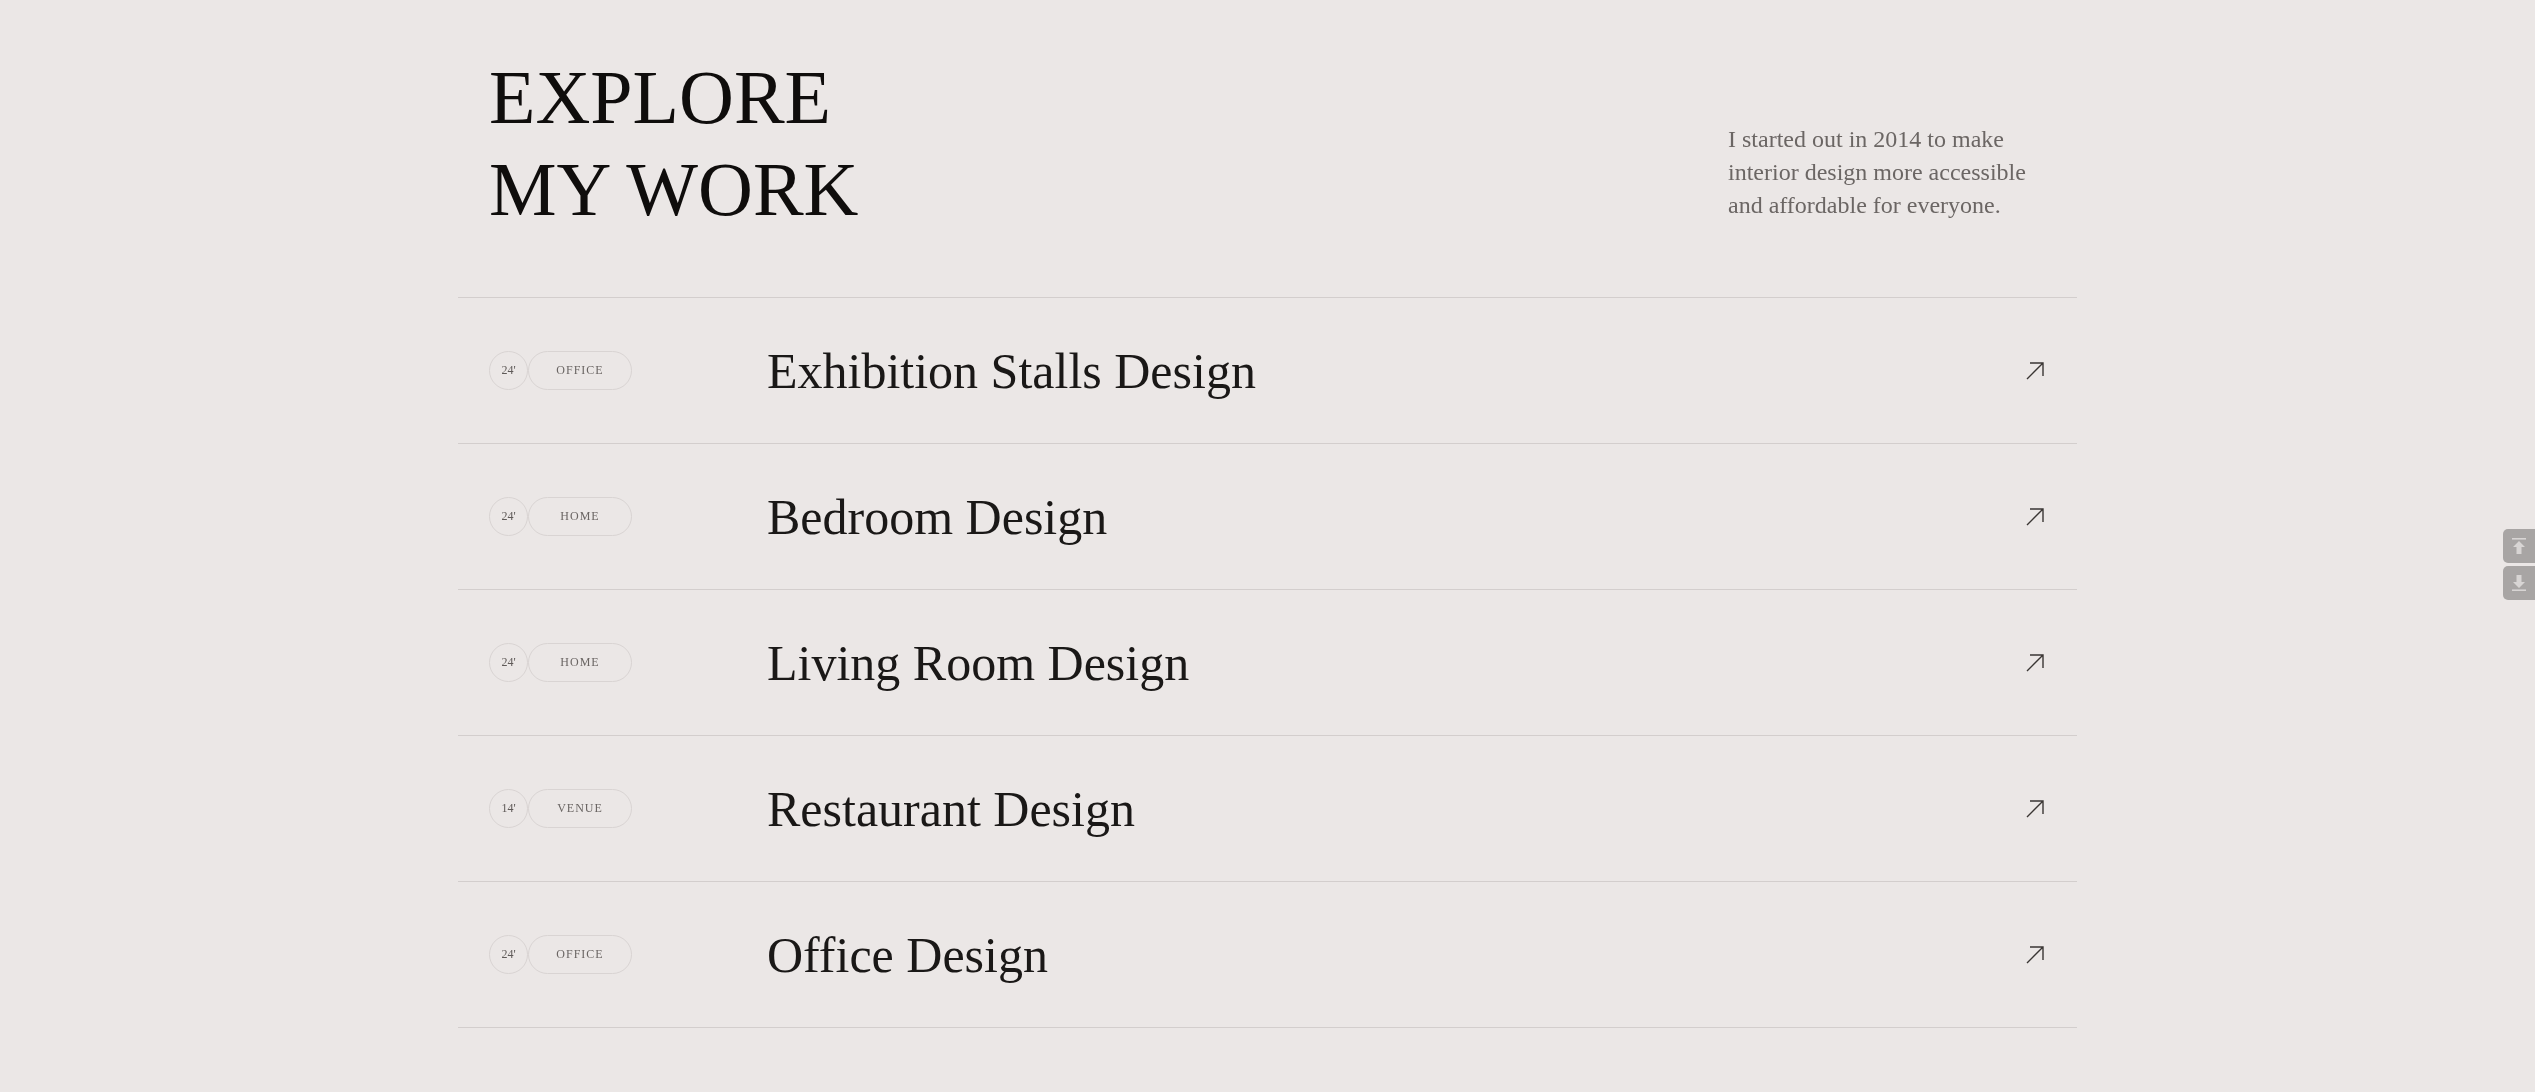  What do you see at coordinates (978, 662) in the screenshot?
I see `project-title: Living Room Design` at bounding box center [978, 662].